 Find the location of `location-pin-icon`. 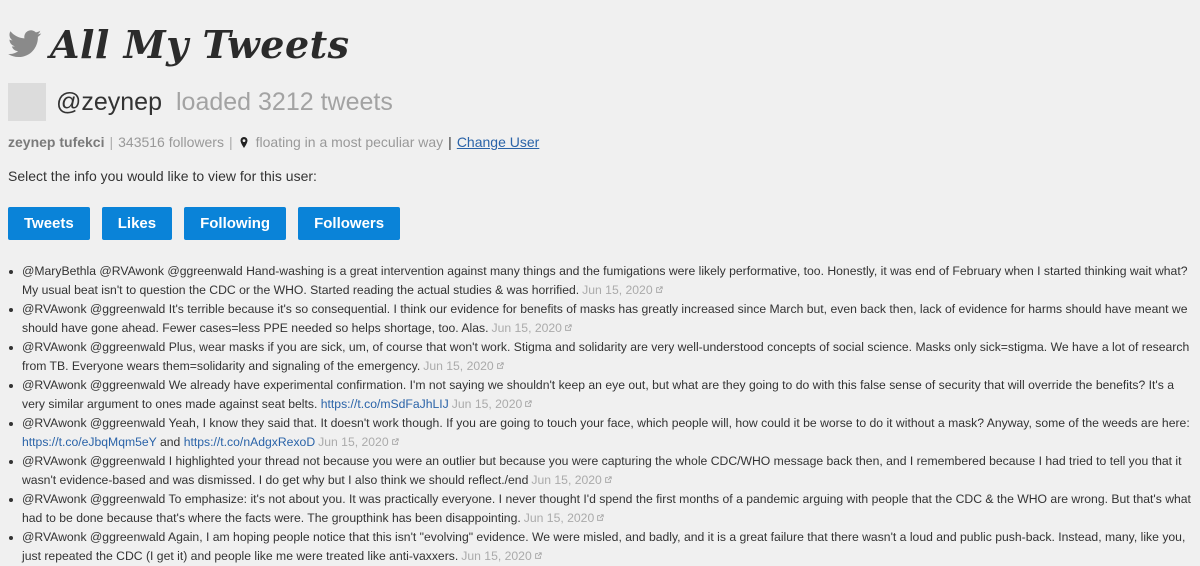

location-pin-icon is located at coordinates (244, 142).